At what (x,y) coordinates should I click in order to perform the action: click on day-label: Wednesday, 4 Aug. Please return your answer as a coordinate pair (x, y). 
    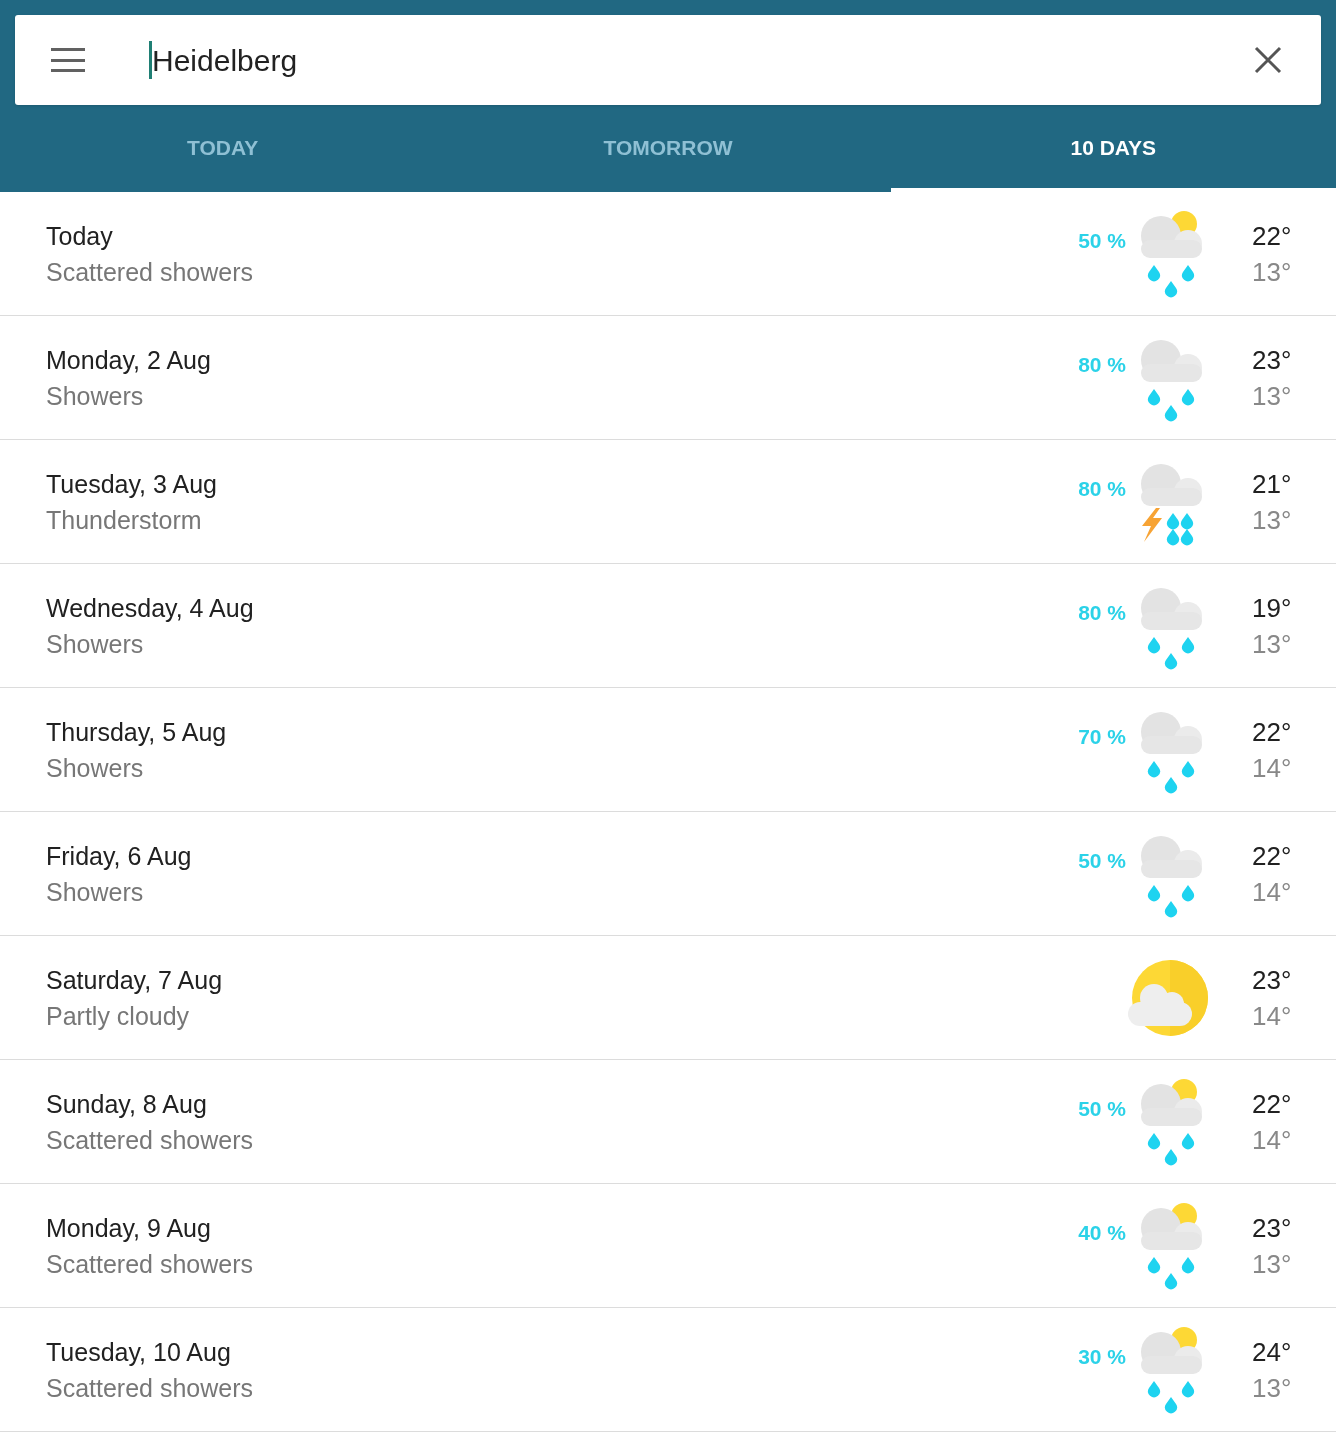
    Looking at the image, I should click on (150, 608).